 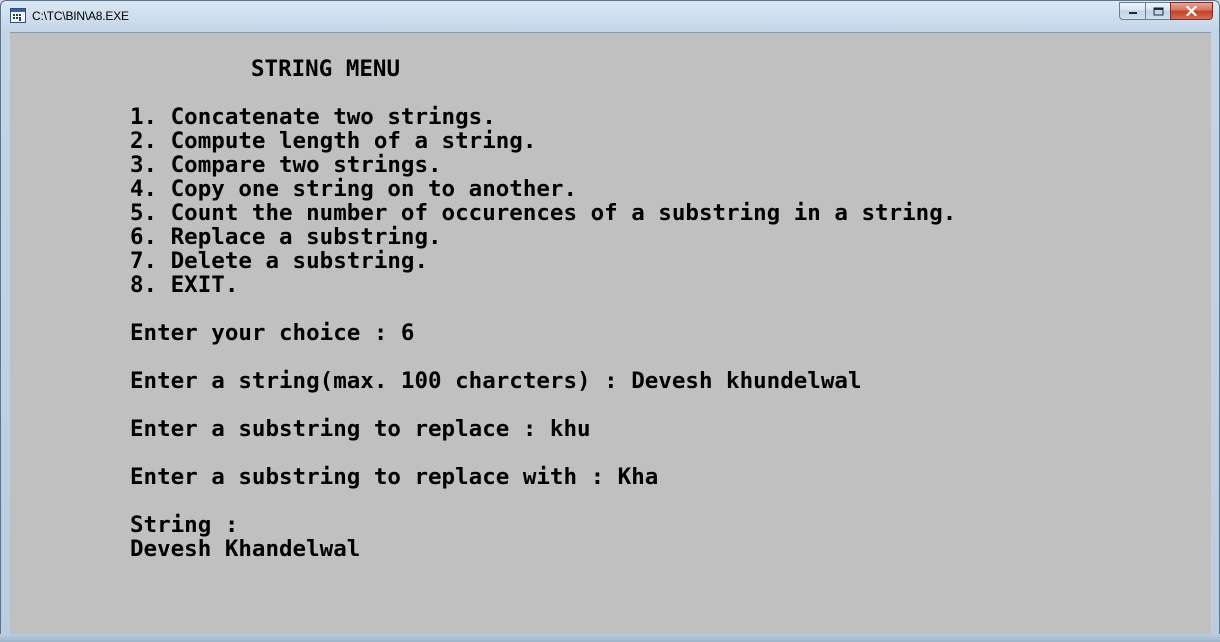 What do you see at coordinates (279, 261) in the screenshot?
I see `menu-item: 7. Delete a substring.` at bounding box center [279, 261].